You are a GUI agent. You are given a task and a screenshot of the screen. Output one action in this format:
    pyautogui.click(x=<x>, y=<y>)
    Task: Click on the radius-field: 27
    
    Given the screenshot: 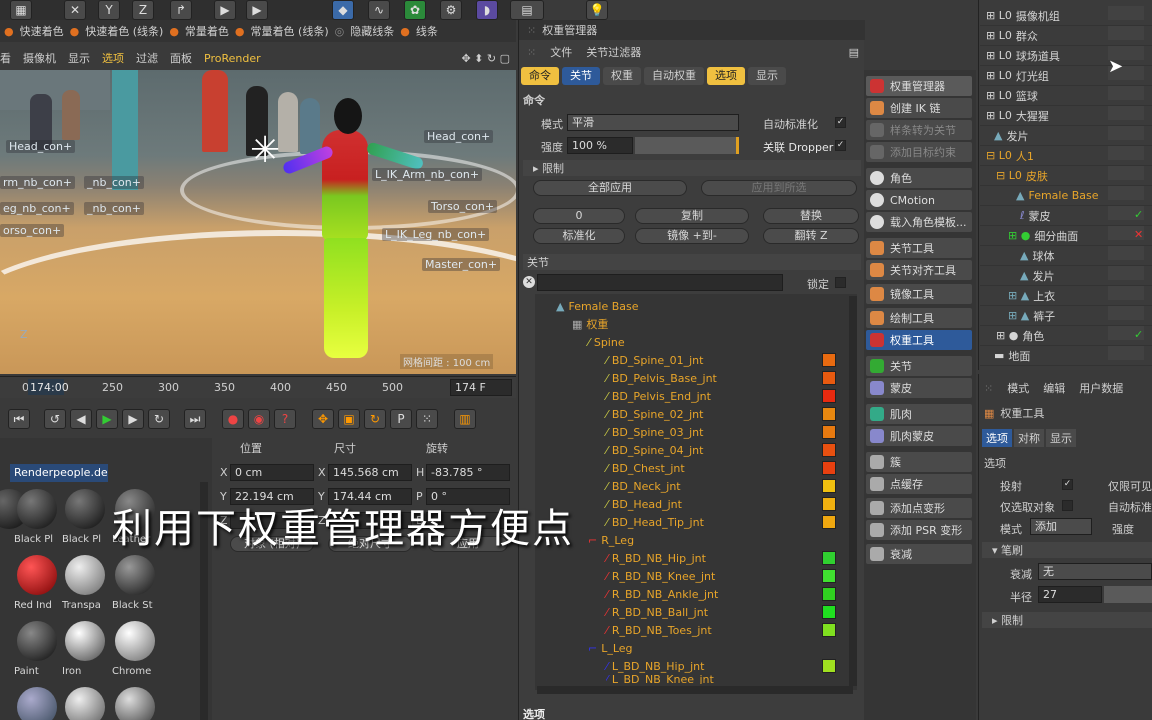 What is the action you would take?
    pyautogui.click(x=1070, y=594)
    